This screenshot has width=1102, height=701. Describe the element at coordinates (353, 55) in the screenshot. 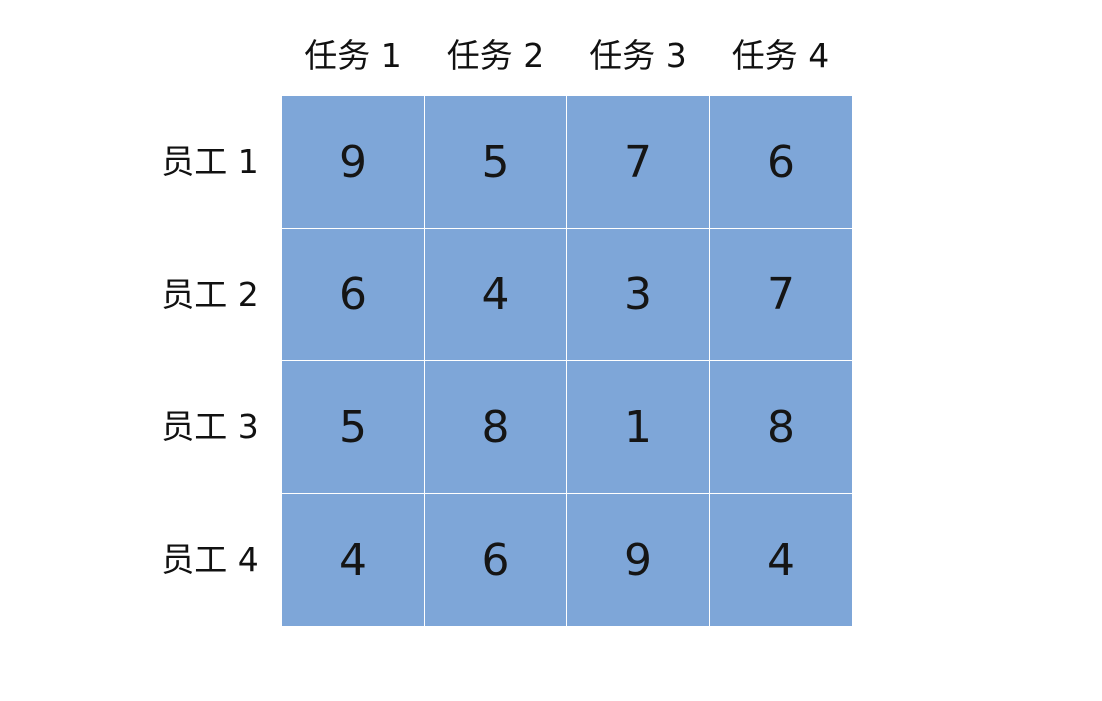

I see `column-header-task-1: 任务 1` at that location.